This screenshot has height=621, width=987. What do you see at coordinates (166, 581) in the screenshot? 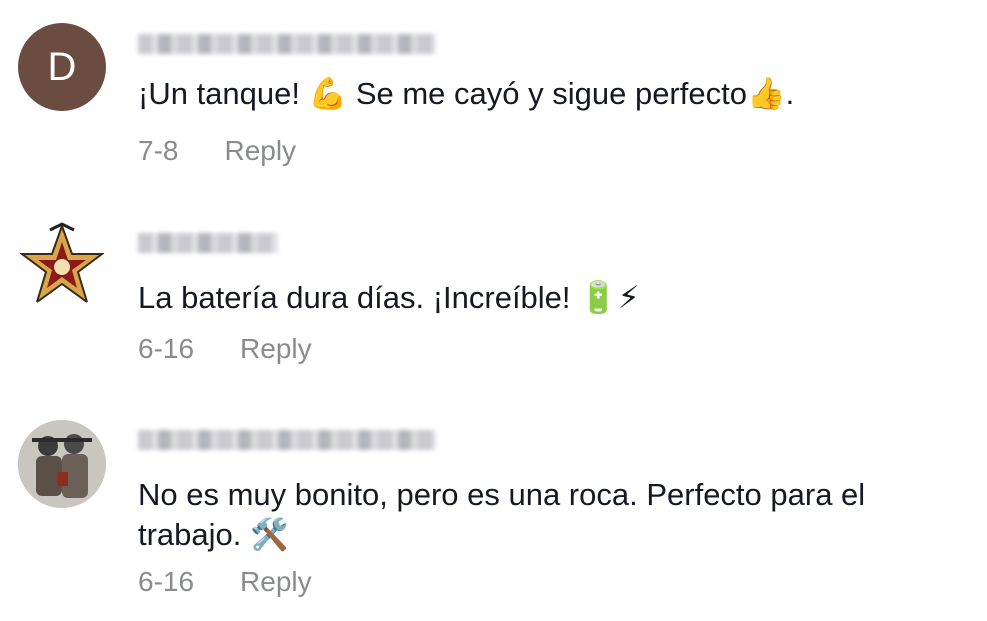
I see `comment-date: 6-16` at bounding box center [166, 581].